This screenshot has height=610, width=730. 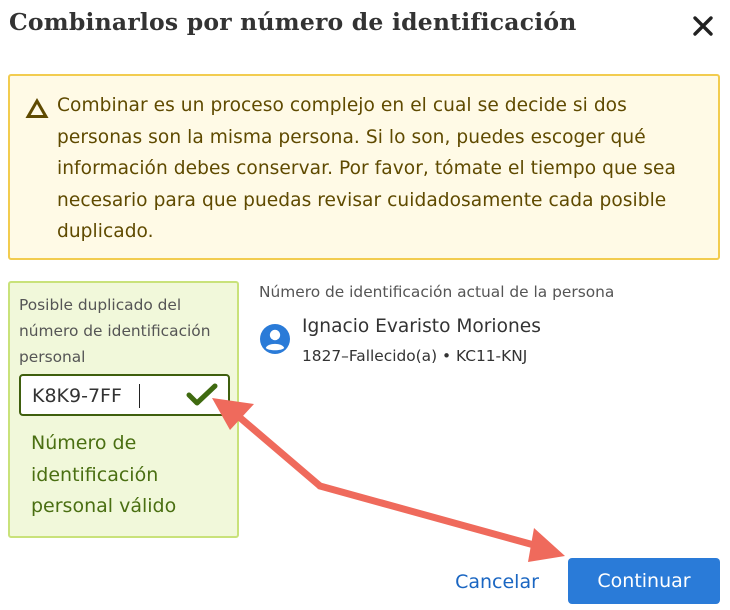 What do you see at coordinates (293, 22) in the screenshot?
I see `dialog-title: Combinarlos por número de identificación` at bounding box center [293, 22].